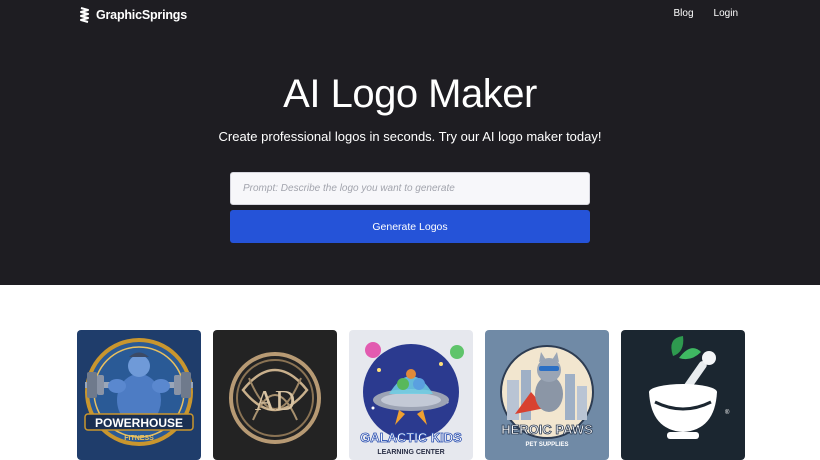 Image resolution: width=820 pixels, height=460 pixels. Describe the element at coordinates (410, 452) in the screenshot. I see `learning-center-text: LEARNING CENTER` at that location.